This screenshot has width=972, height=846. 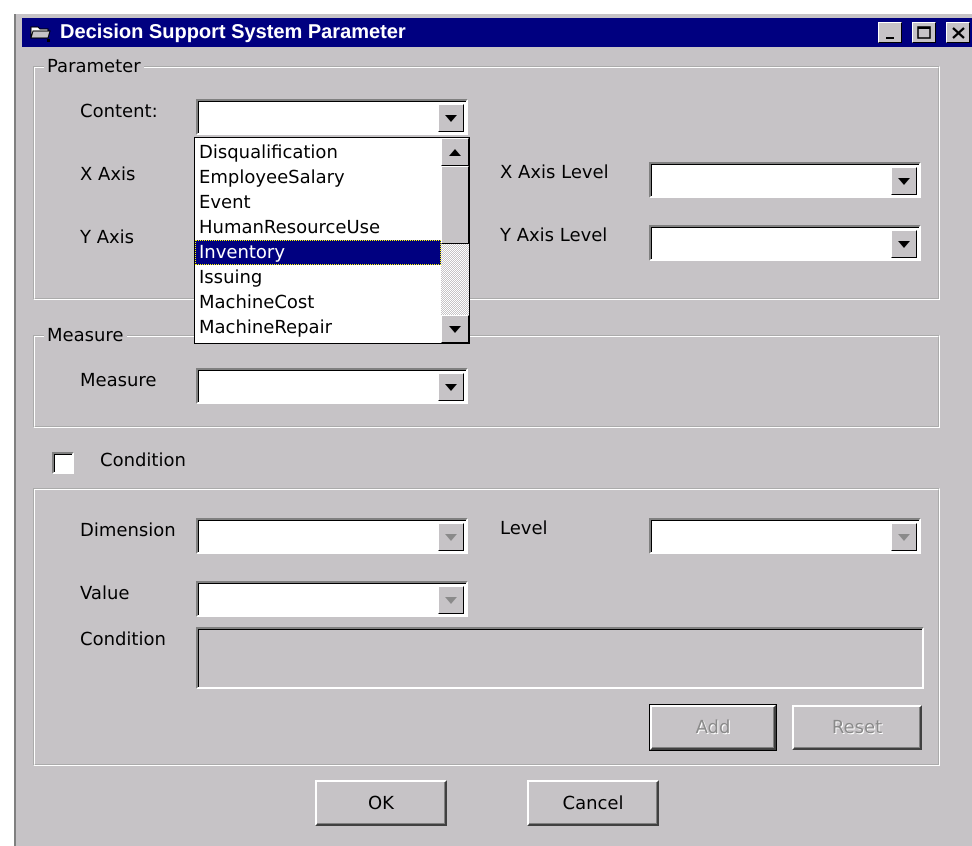 I want to click on maximize-button, so click(x=924, y=32).